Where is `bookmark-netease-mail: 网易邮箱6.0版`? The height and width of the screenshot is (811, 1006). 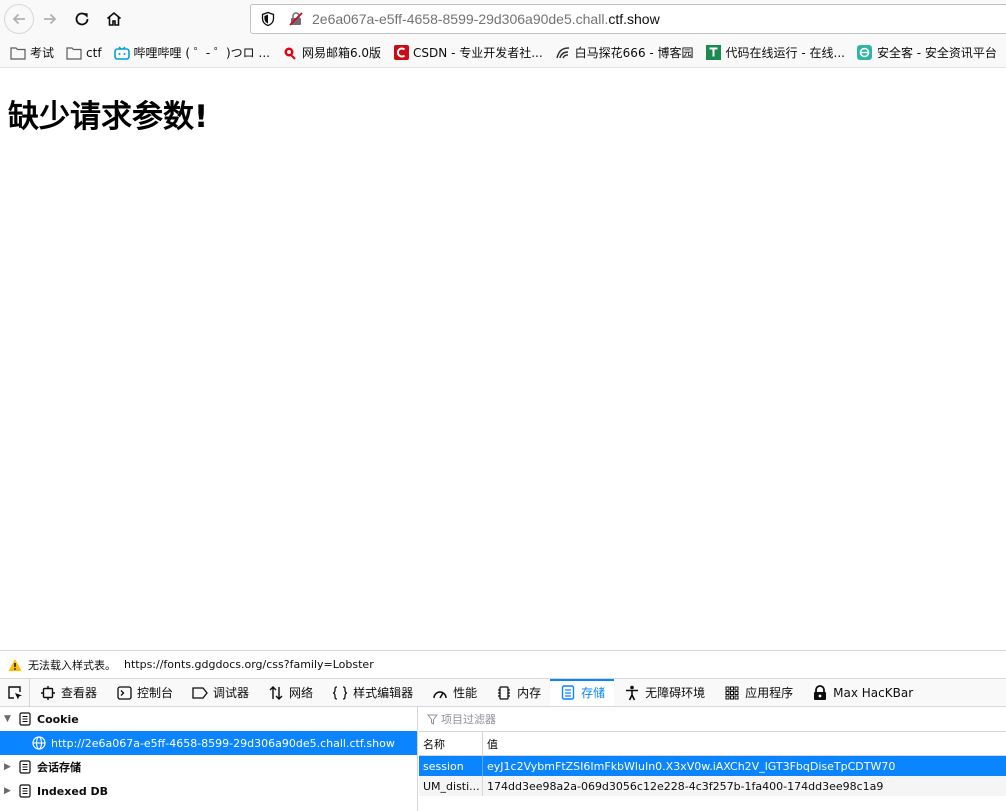
bookmark-netease-mail: 网易邮箱6.0版 is located at coordinates (331, 52).